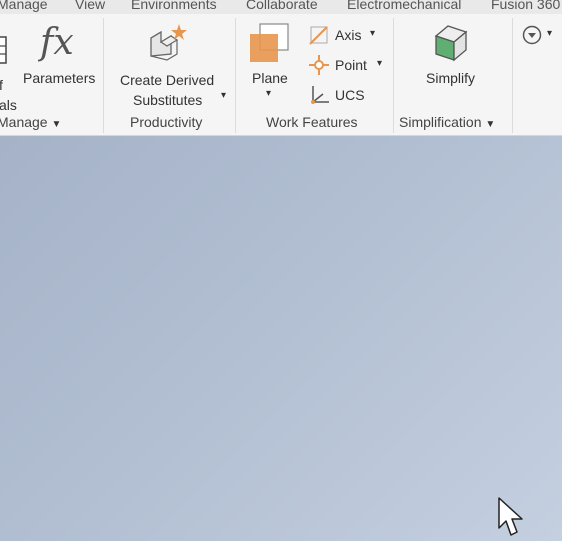 This screenshot has width=562, height=541. I want to click on productivity-panel-title: Productivity, so click(166, 122).